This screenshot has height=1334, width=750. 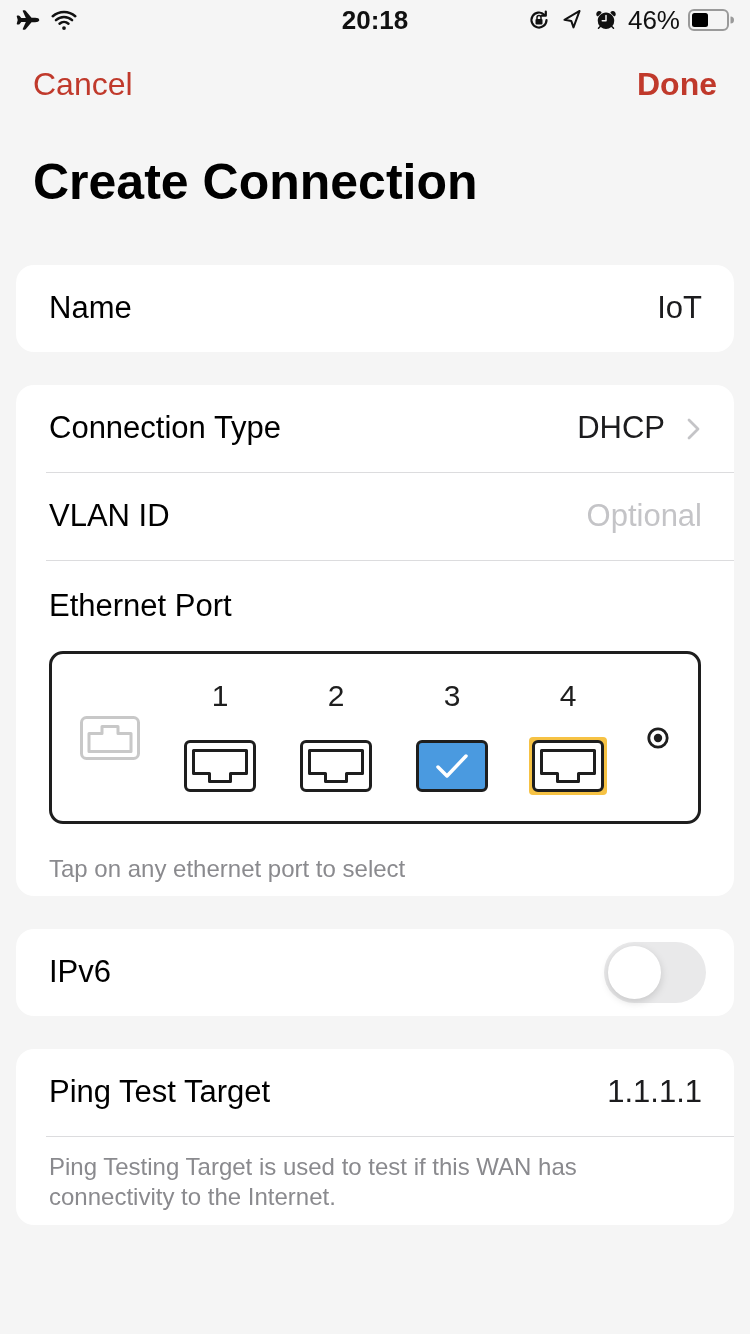 What do you see at coordinates (90, 308) in the screenshot?
I see `field-label: Name` at bounding box center [90, 308].